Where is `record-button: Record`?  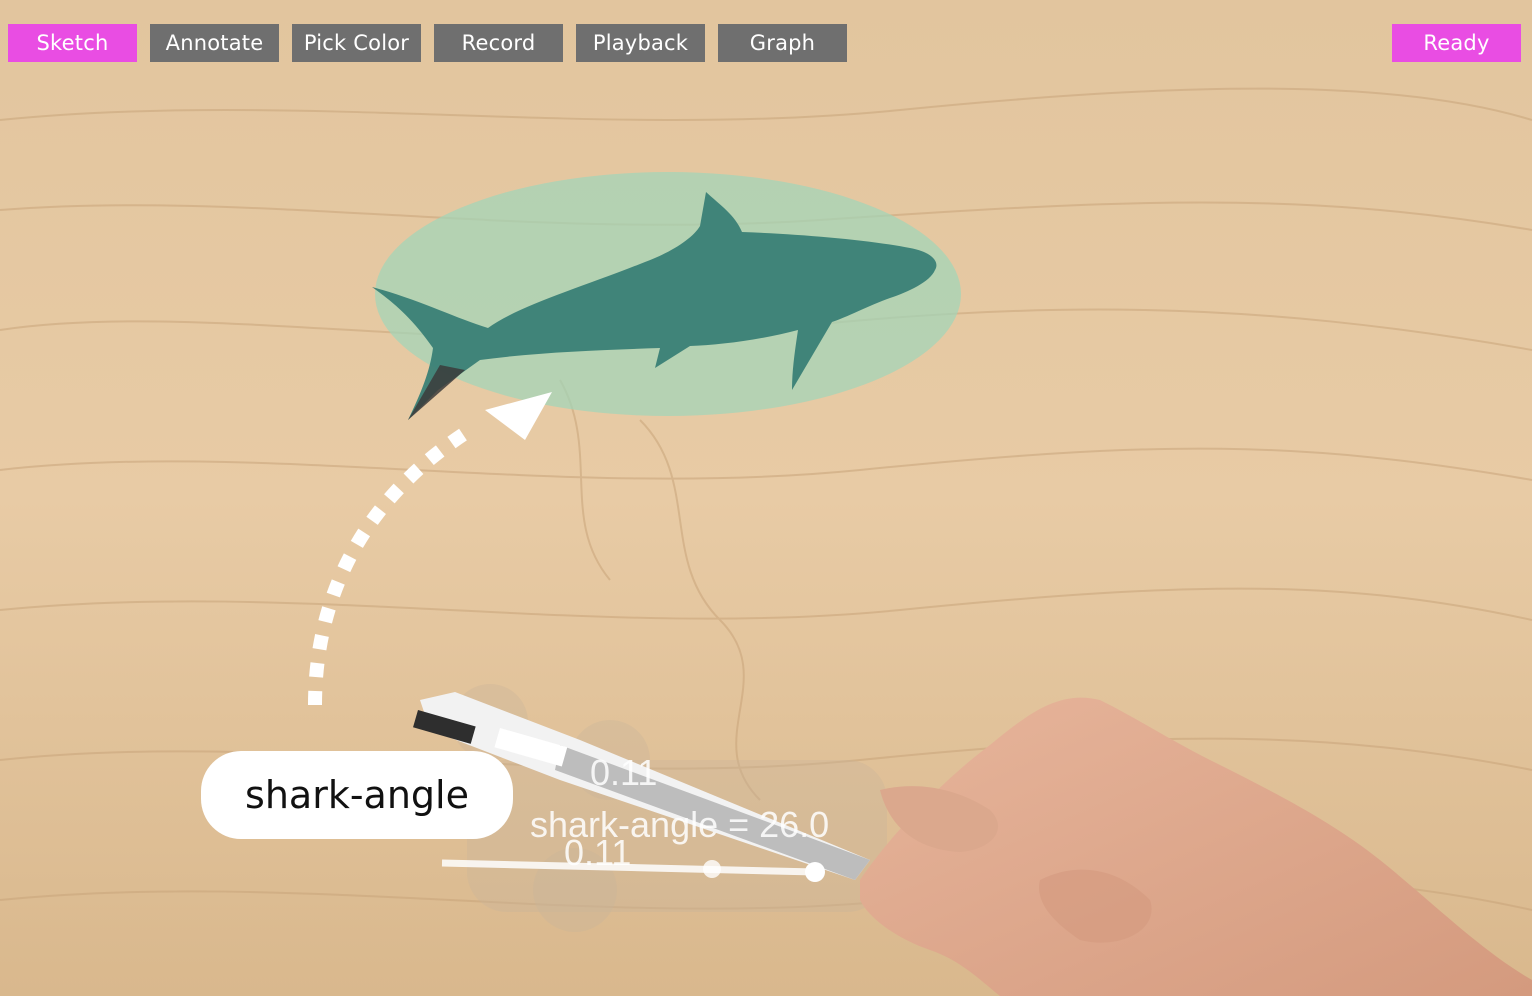 record-button: Record is located at coordinates (498, 43).